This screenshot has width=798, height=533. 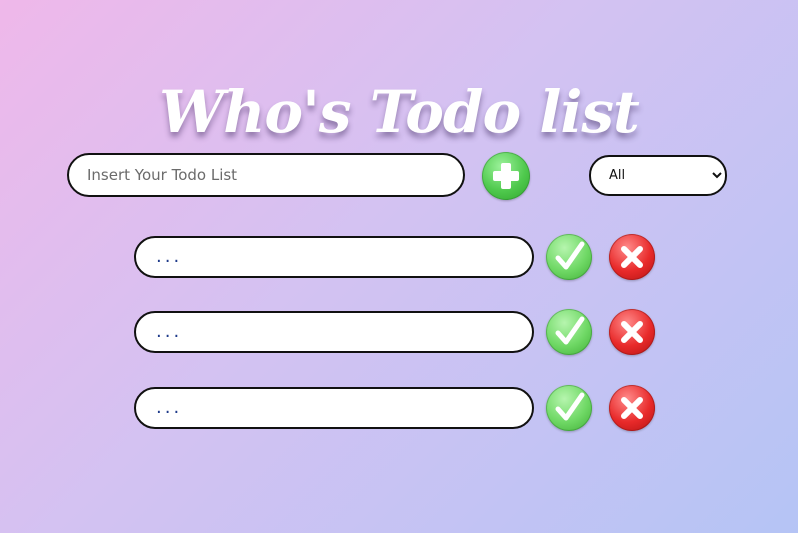 What do you see at coordinates (658, 175) in the screenshot?
I see `filter-select: All` at bounding box center [658, 175].